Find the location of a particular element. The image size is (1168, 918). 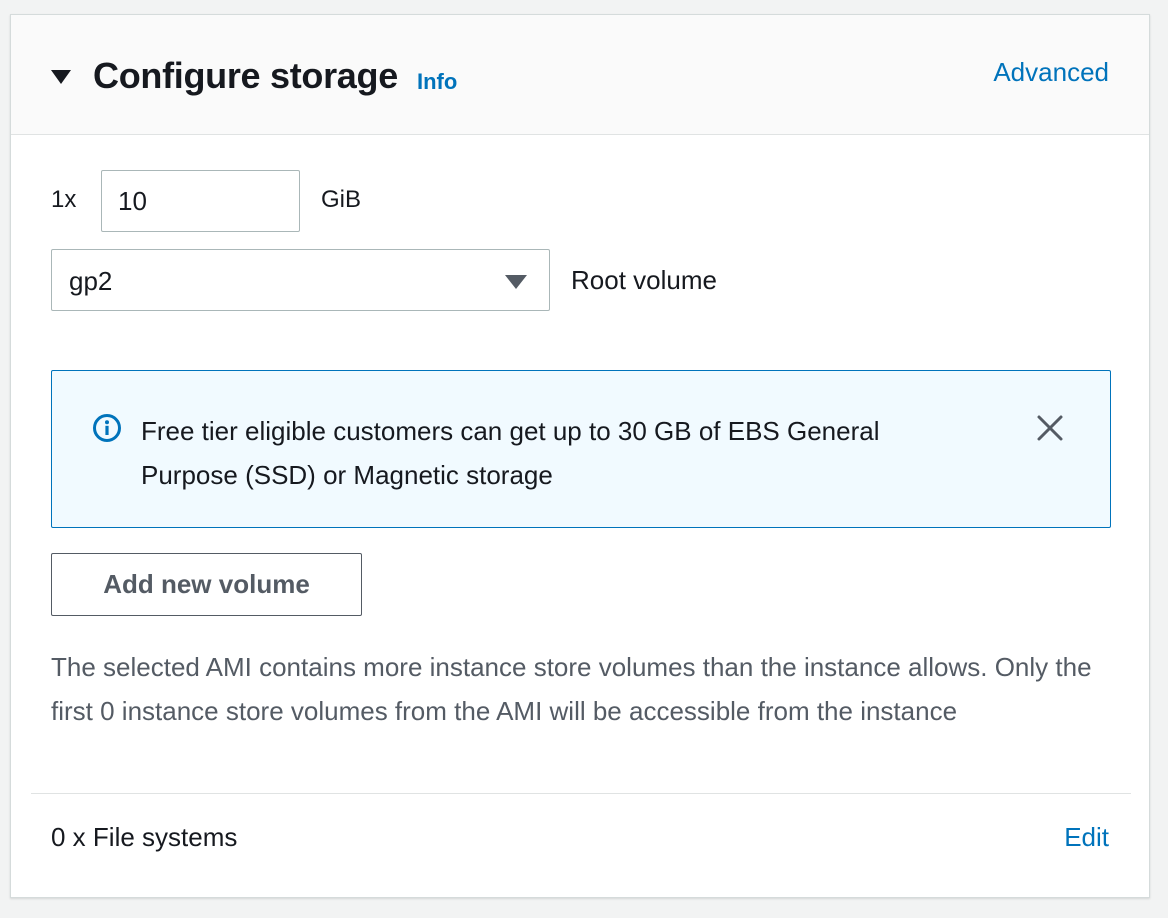

file-systems-label: 0 x File systems is located at coordinates (144, 837).